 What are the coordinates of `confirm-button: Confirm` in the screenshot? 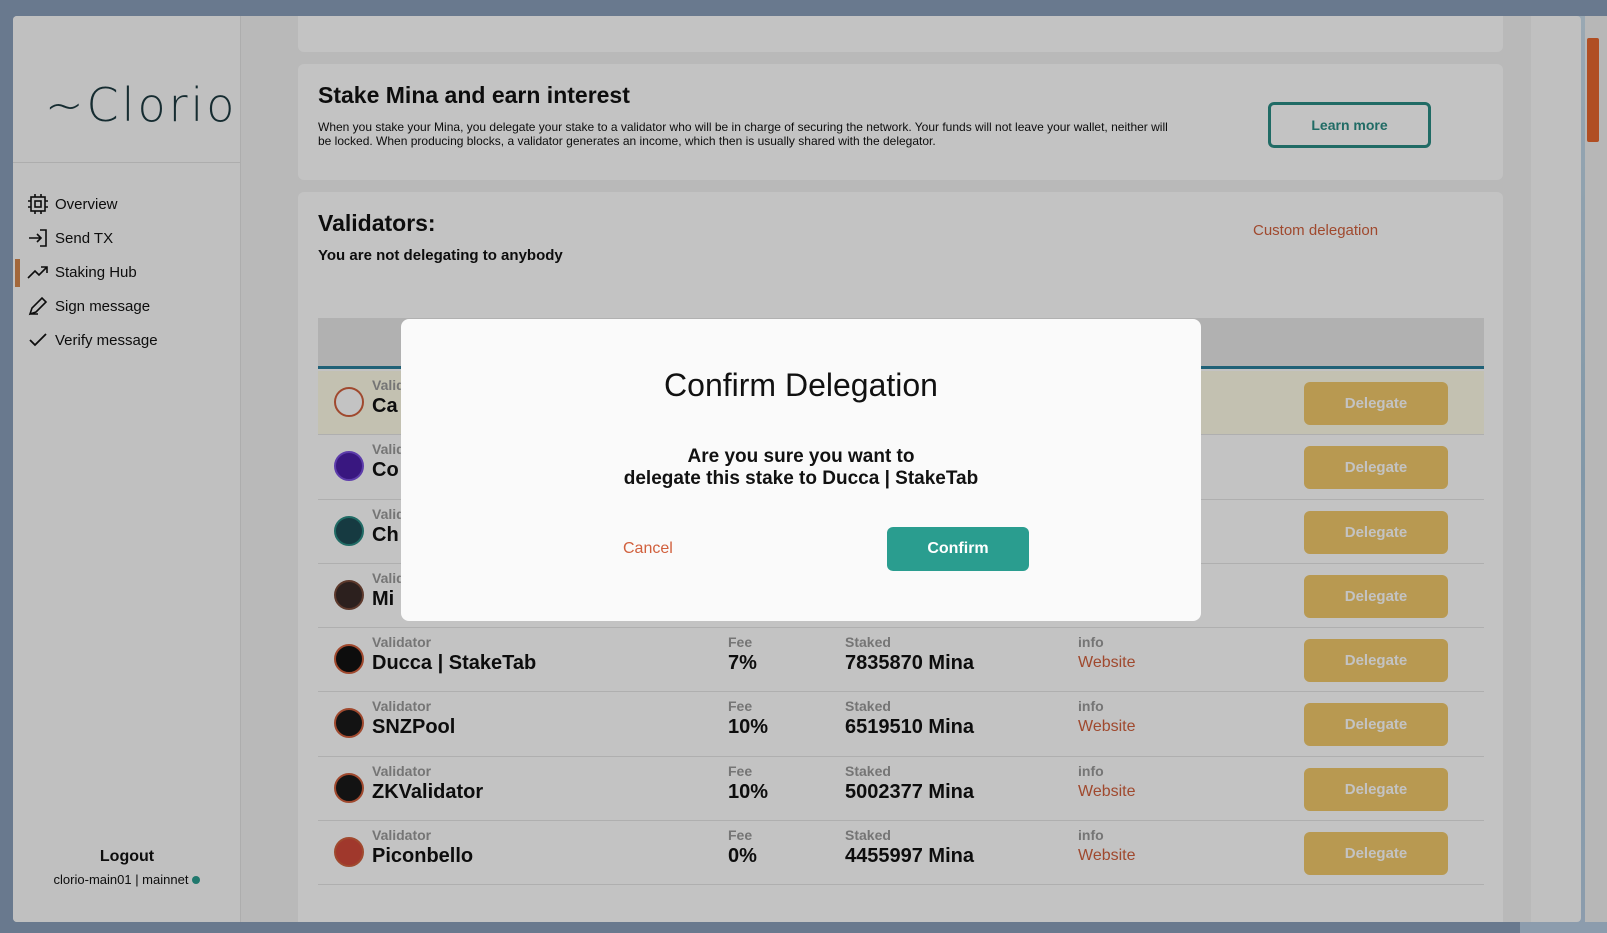 It's located at (958, 549).